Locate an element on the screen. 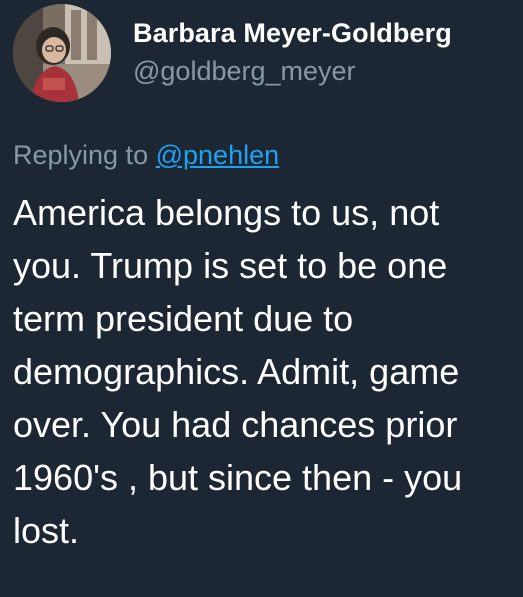 The height and width of the screenshot is (597, 523). tweet-text-line: over. You had chances prior is located at coordinates (235, 424).